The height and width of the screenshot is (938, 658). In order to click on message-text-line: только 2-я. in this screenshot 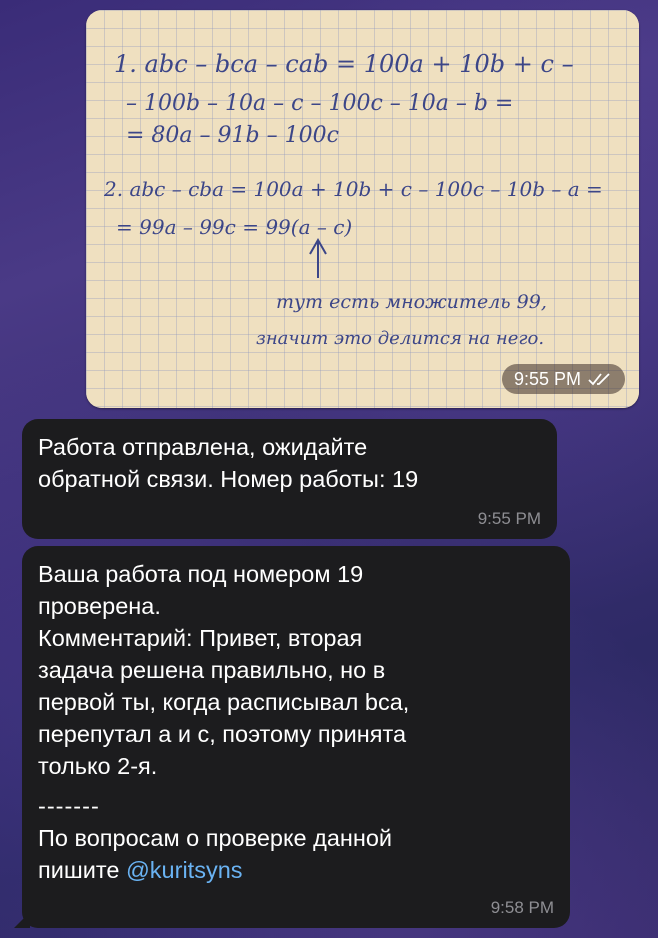, I will do `click(98, 766)`.